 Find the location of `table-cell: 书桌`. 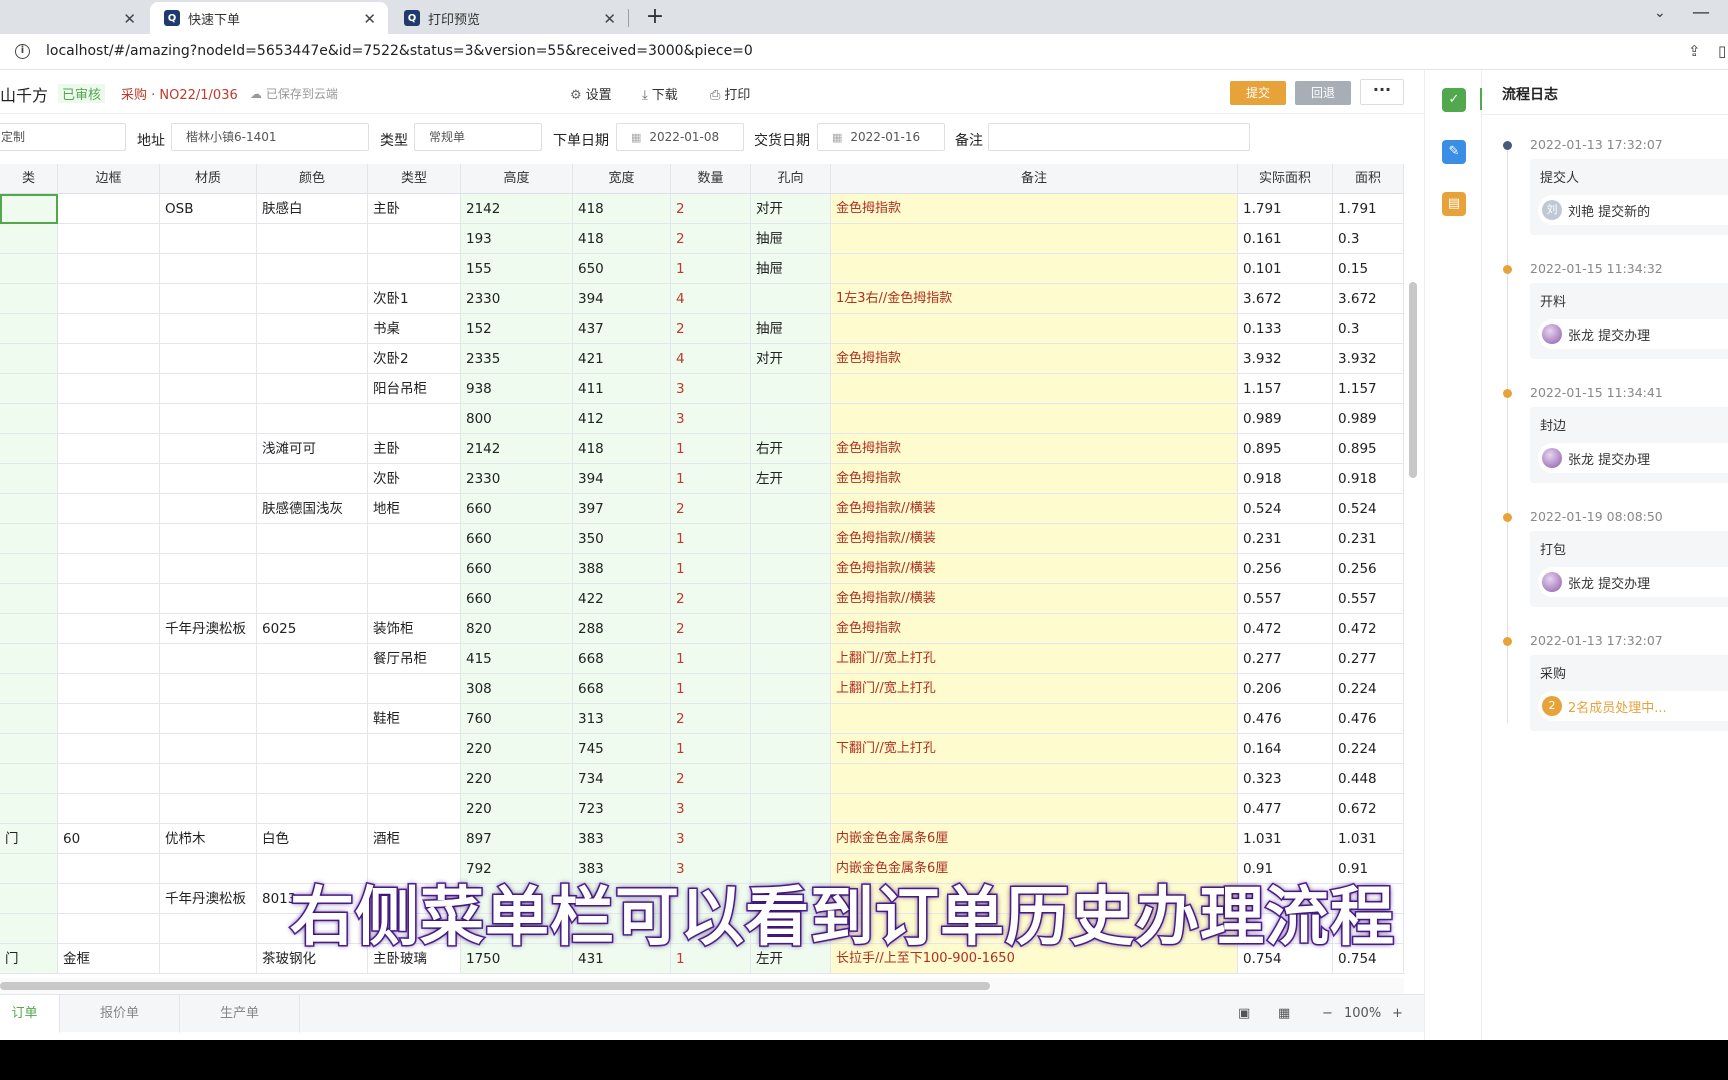

table-cell: 书桌 is located at coordinates (414, 329).